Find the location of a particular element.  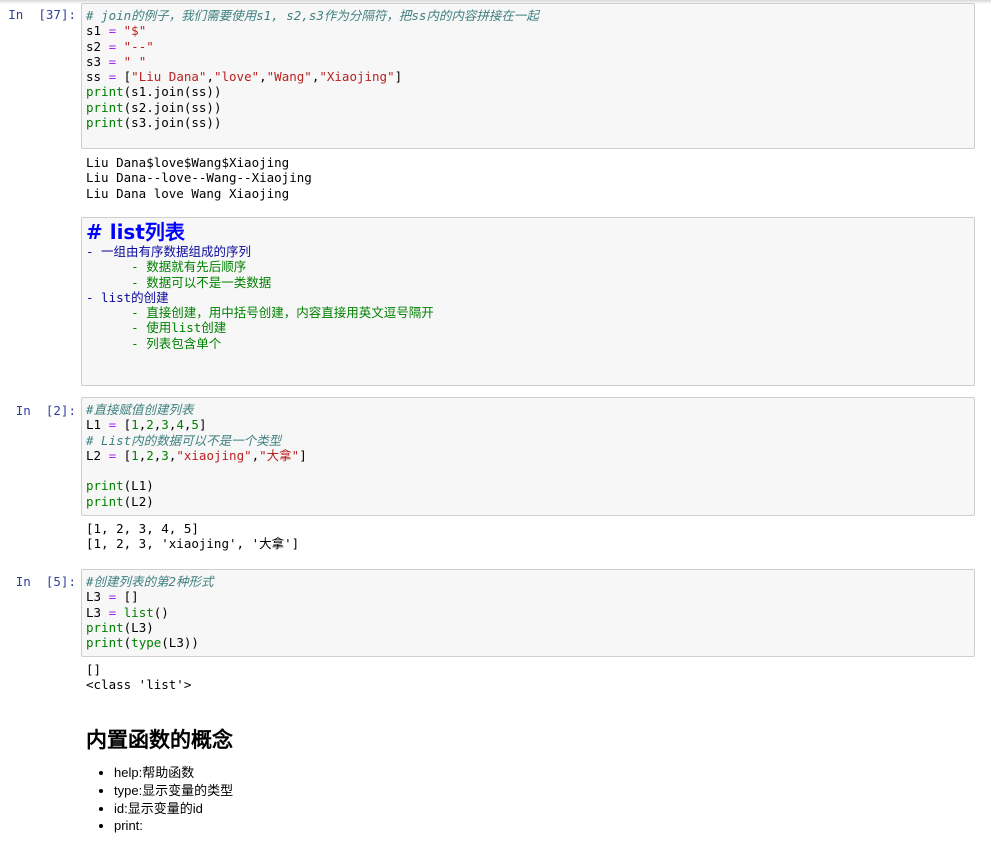

code-token: L1 is located at coordinates (97, 425).